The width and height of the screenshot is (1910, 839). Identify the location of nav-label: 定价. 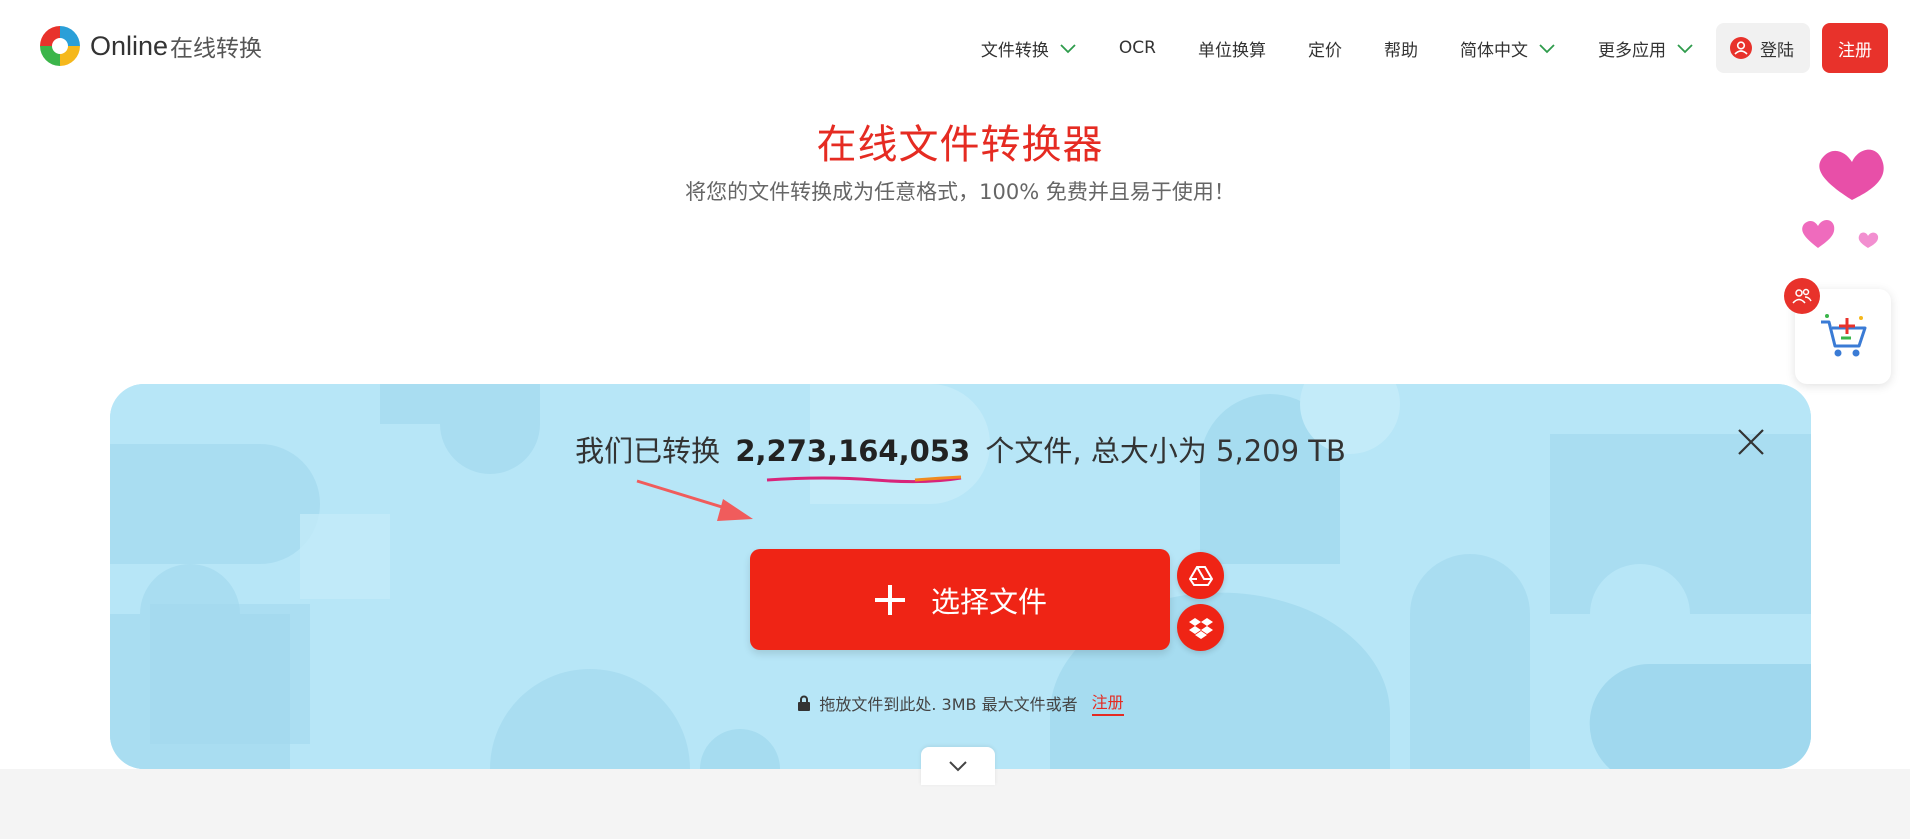
(1325, 50).